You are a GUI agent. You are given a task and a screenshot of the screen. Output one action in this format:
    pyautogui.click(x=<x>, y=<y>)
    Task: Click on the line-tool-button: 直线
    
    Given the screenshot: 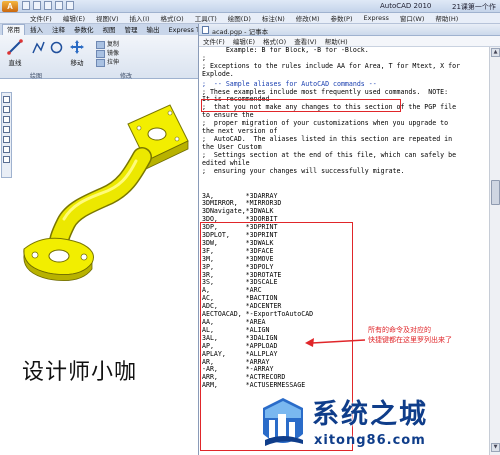 What is the action you would take?
    pyautogui.click(x=15, y=53)
    